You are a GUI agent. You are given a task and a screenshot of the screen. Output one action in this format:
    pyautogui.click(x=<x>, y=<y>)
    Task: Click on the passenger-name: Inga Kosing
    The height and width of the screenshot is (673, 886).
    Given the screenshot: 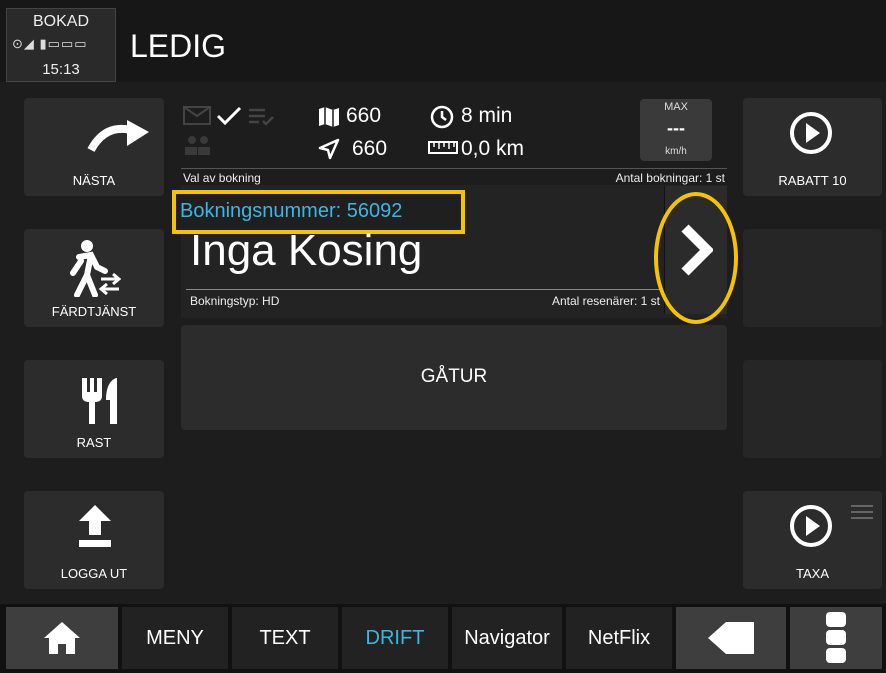 What is the action you would take?
    pyautogui.click(x=306, y=250)
    